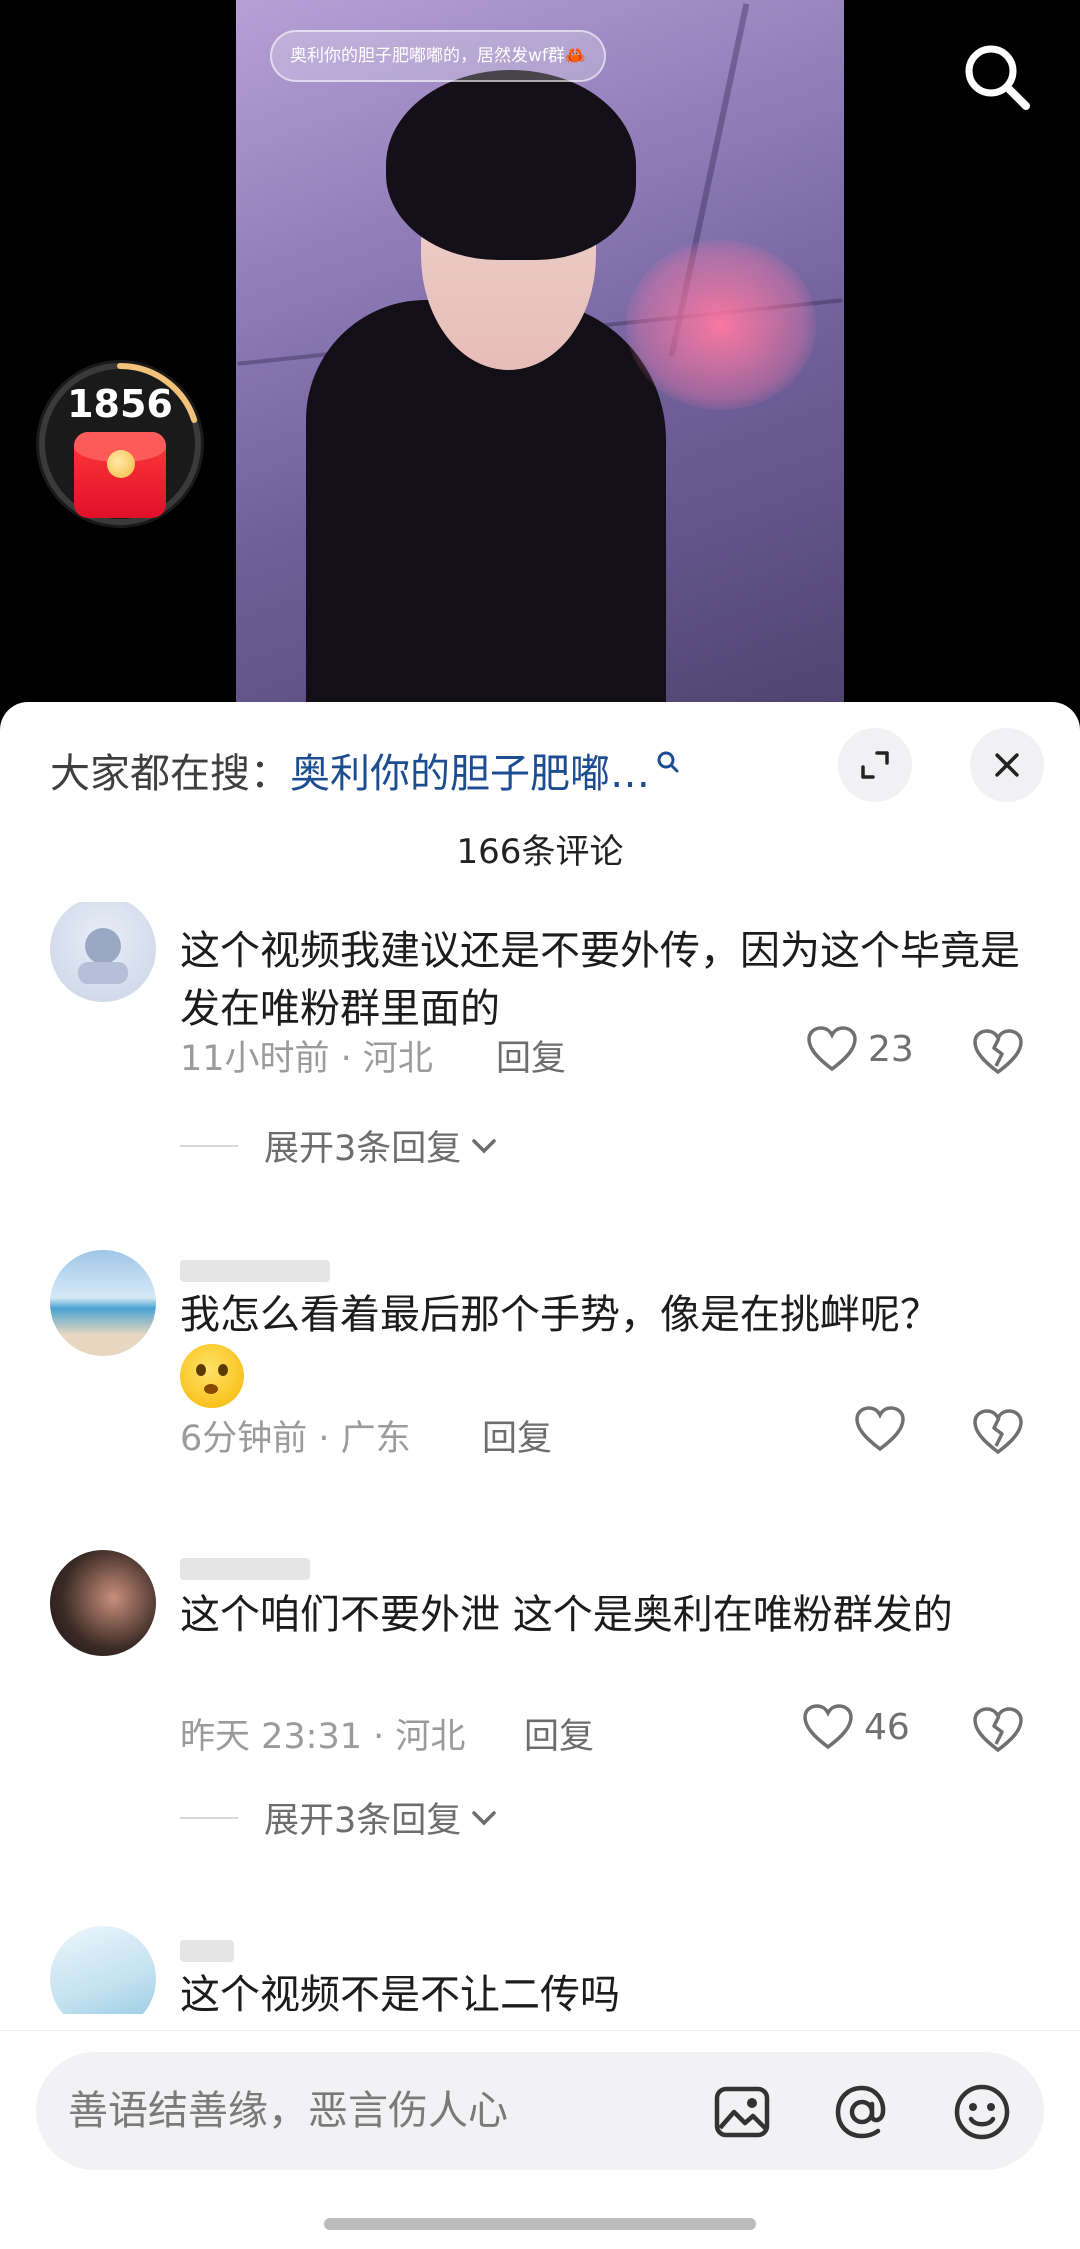 This screenshot has height=2249, width=1080. I want to click on video-person-hair, so click(511, 165).